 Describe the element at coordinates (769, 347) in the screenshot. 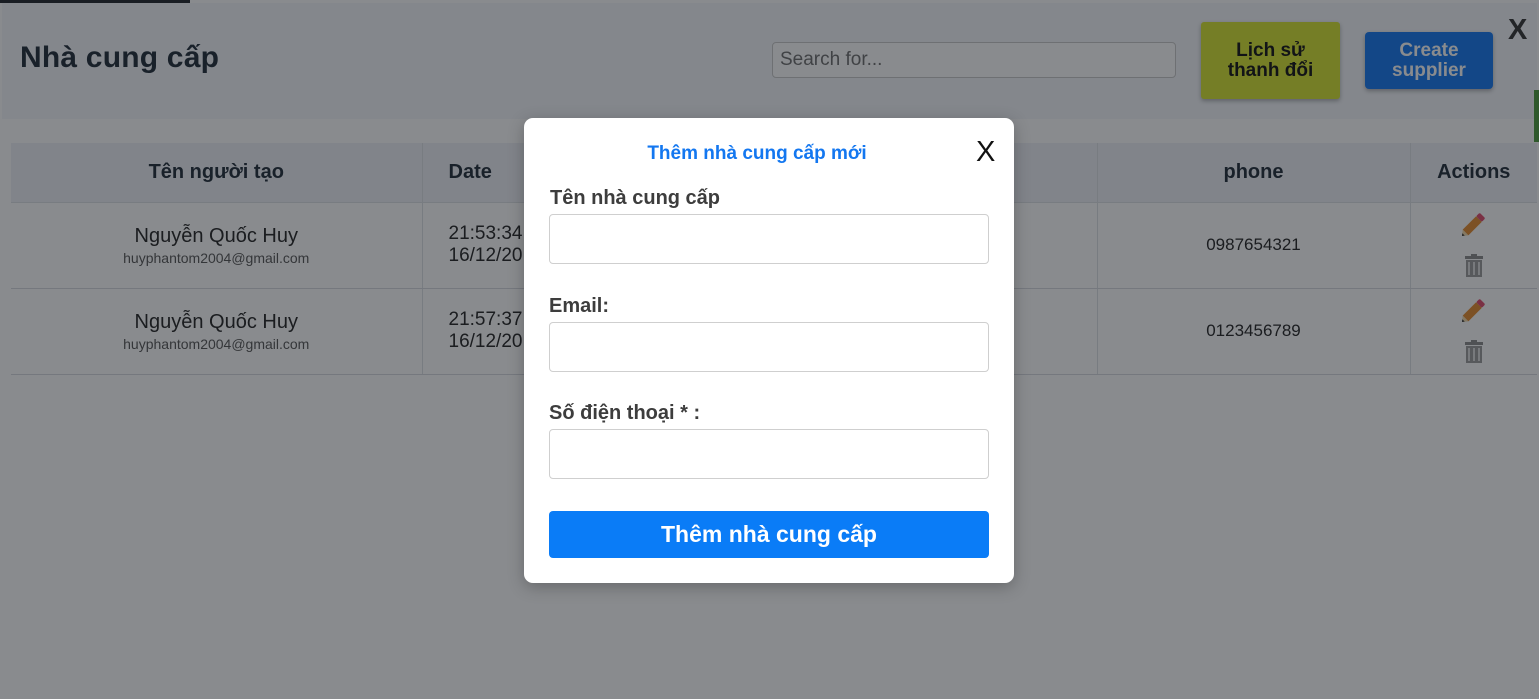

I see `email-field` at that location.